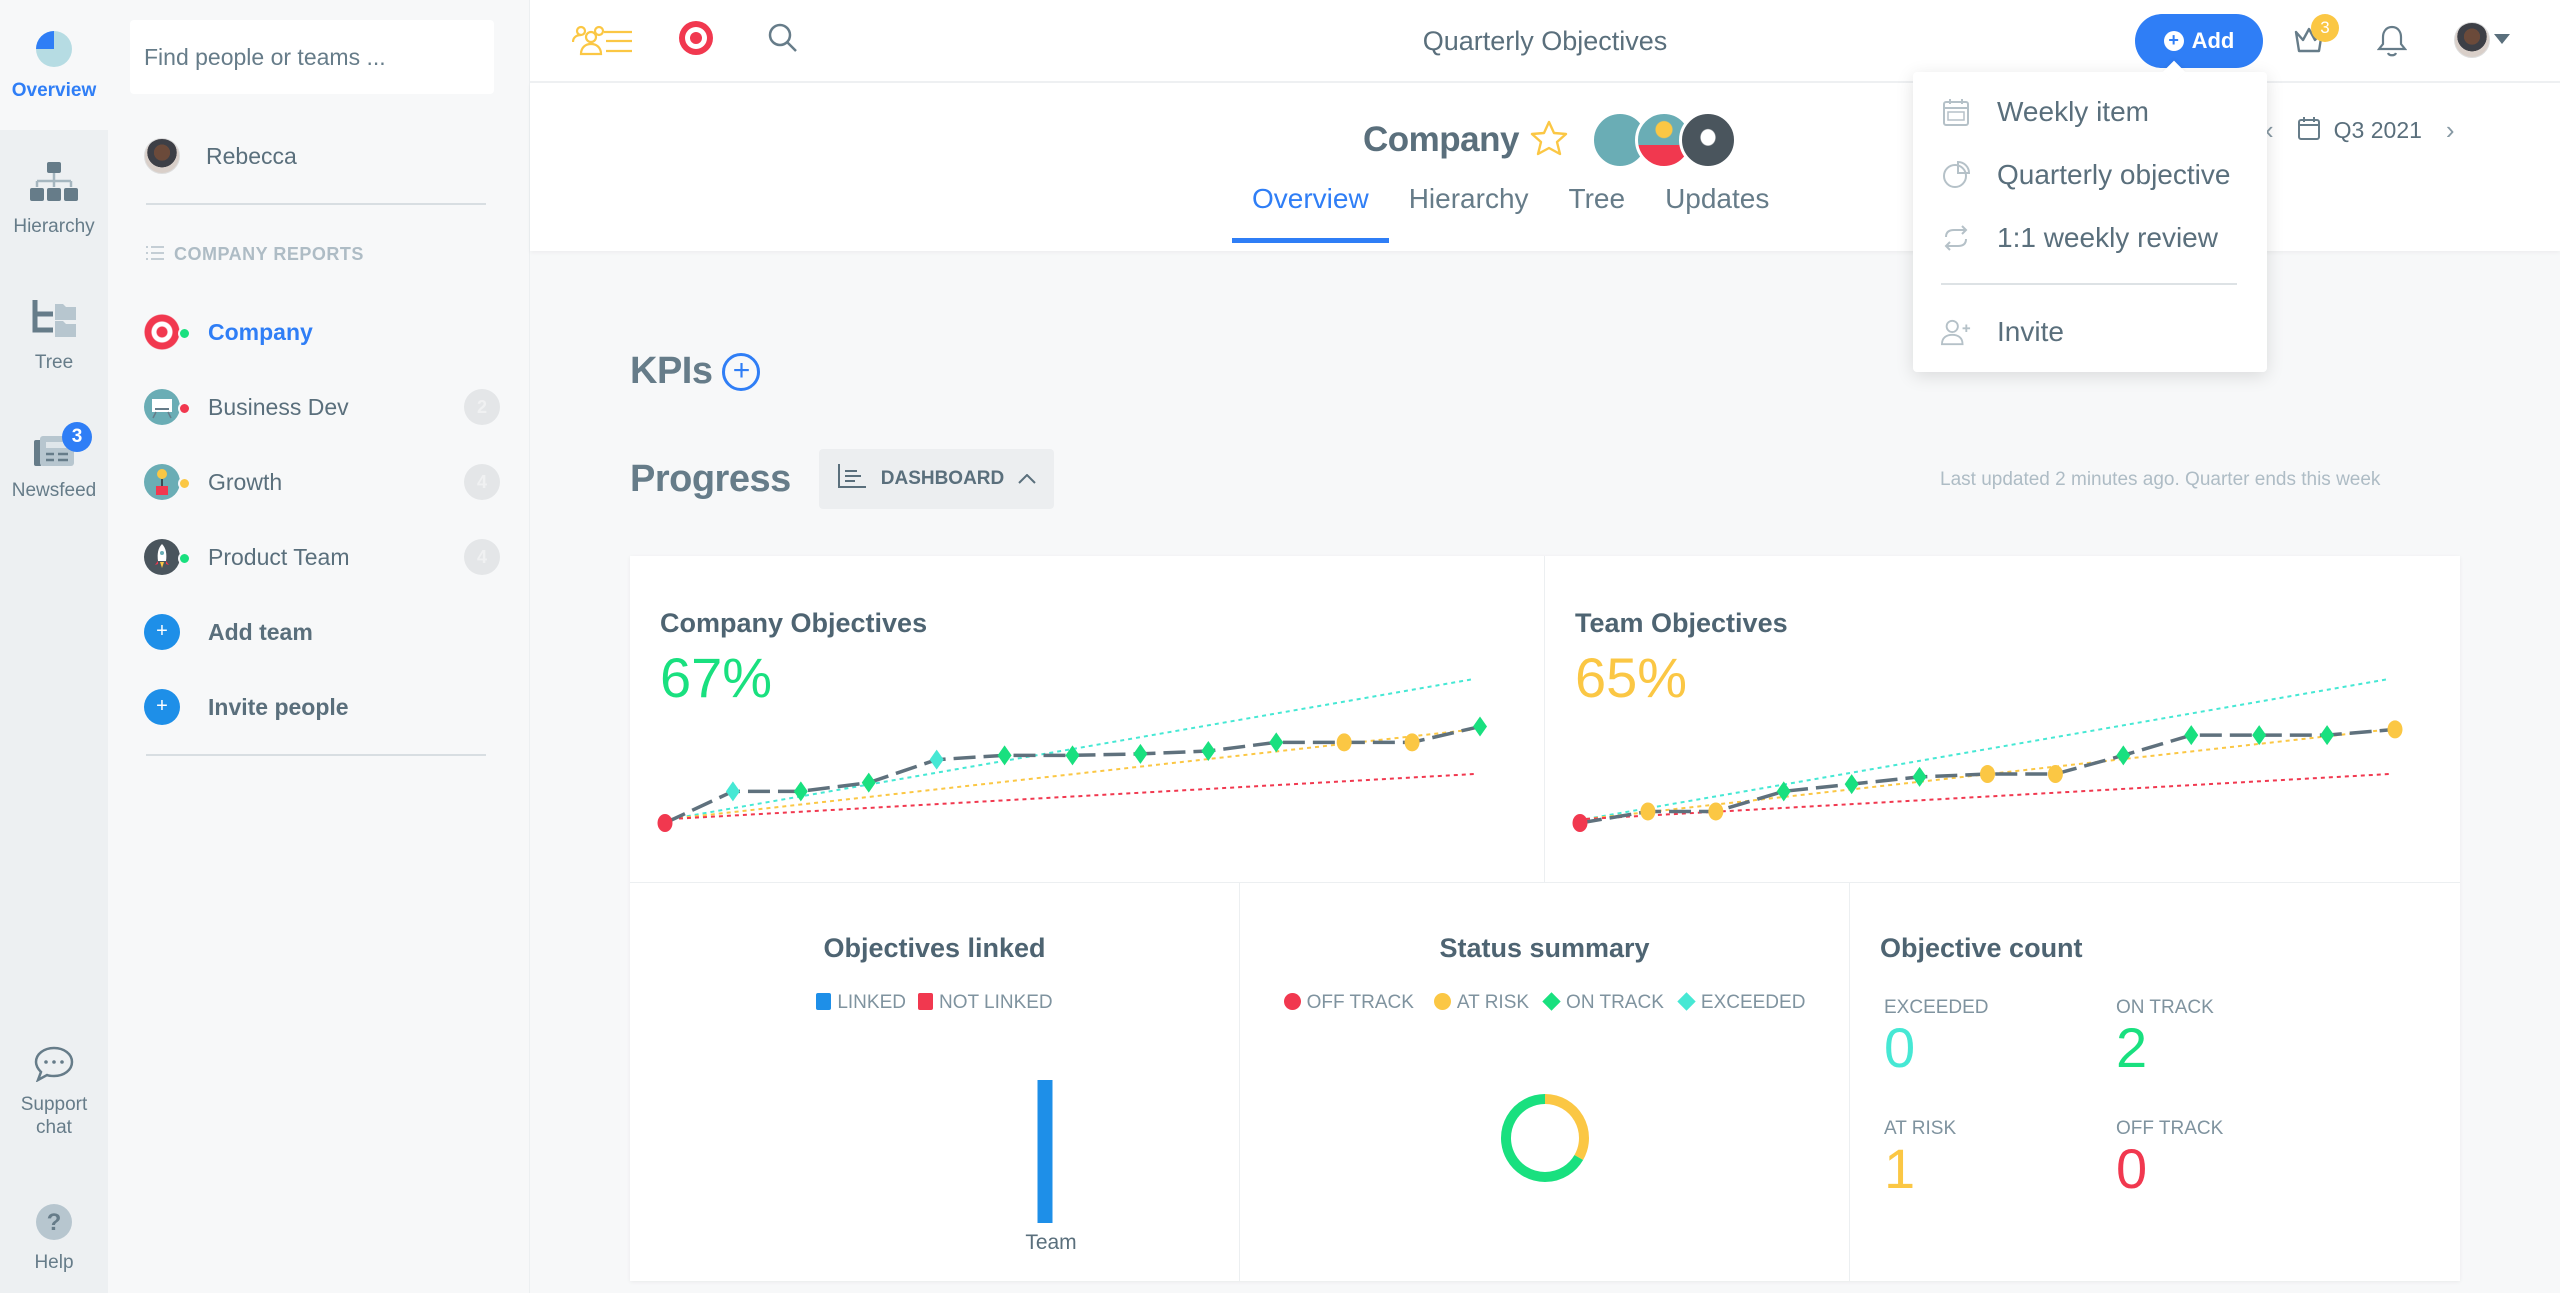 Image resolution: width=2560 pixels, height=1293 pixels. What do you see at coordinates (1920, 1158) in the screenshot?
I see `count-at-risk: AT RISK 1` at bounding box center [1920, 1158].